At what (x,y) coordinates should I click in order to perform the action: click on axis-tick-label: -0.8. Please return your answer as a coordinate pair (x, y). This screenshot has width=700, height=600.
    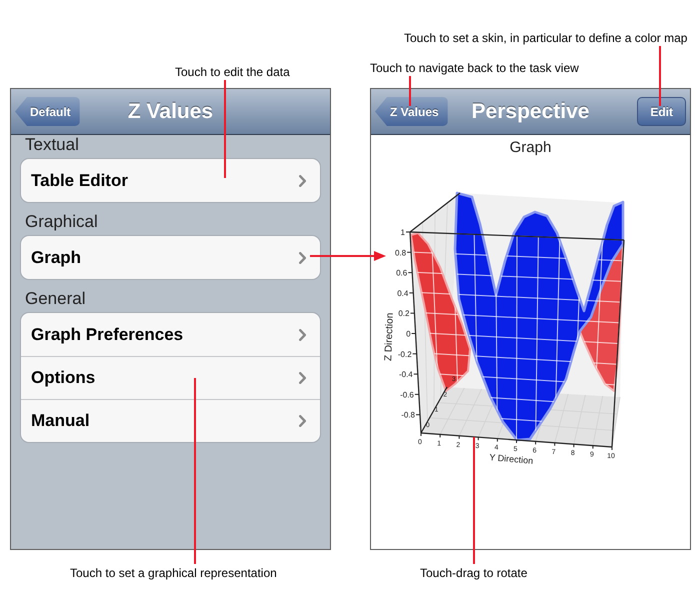
    Looking at the image, I should click on (408, 415).